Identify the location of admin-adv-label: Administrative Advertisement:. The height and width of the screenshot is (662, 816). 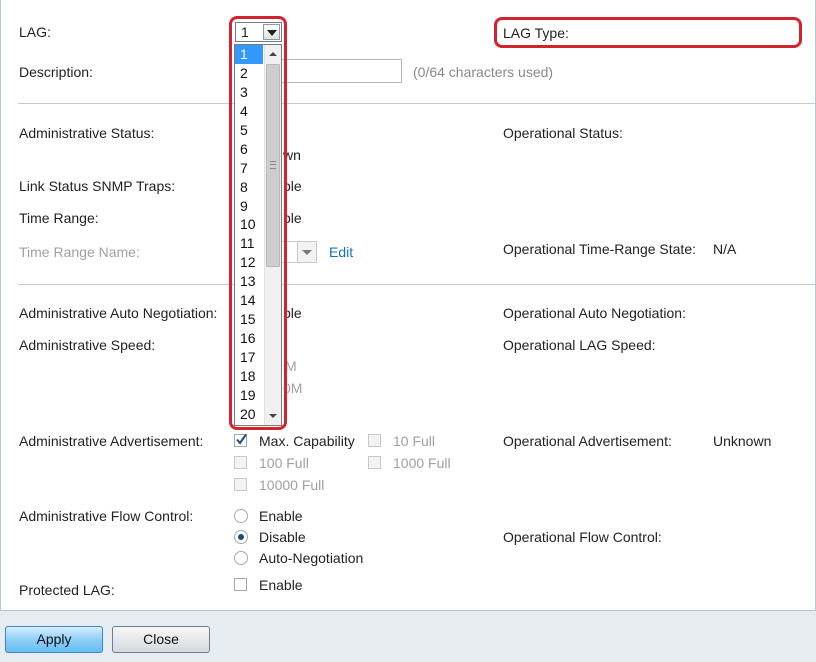
(111, 441).